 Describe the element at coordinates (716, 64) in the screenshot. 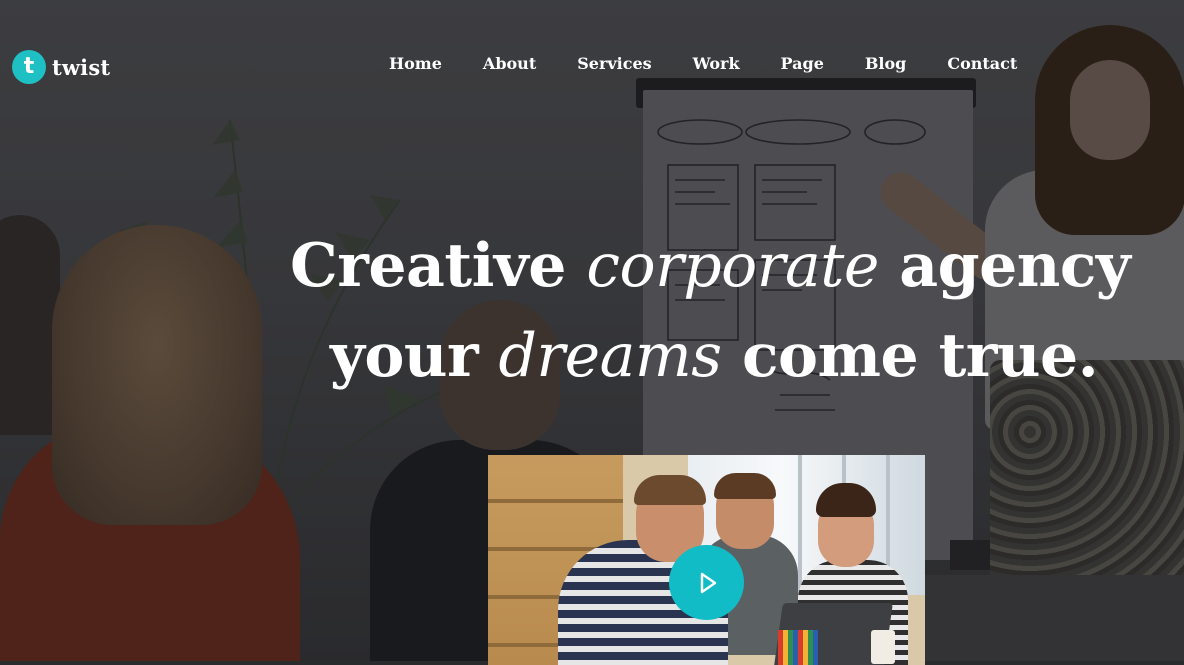

I see `nav-item-work: Work` at that location.